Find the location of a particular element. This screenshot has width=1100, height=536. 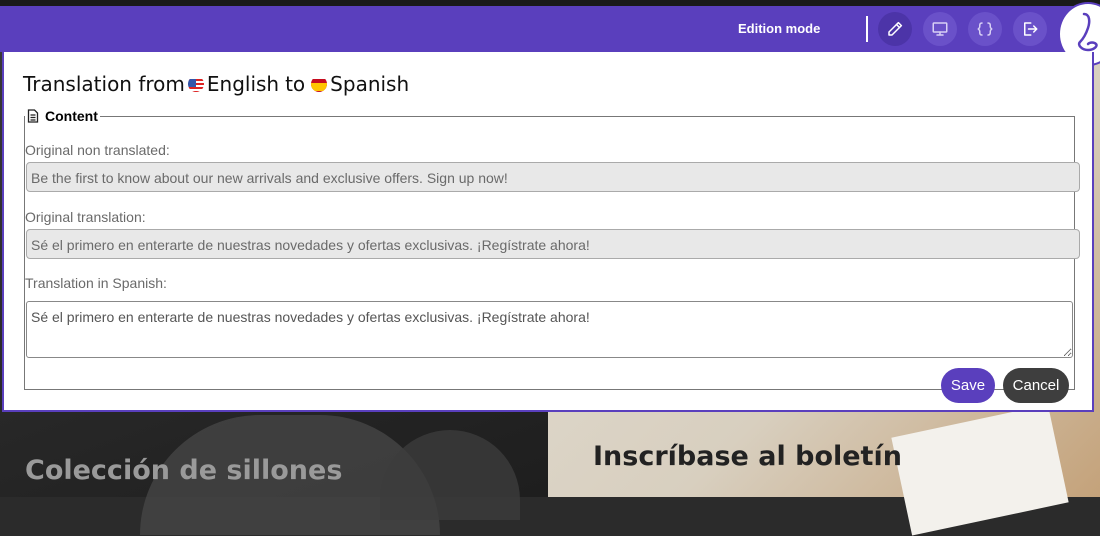

dialog-title: Translation from English to Spanish is located at coordinates (216, 84).